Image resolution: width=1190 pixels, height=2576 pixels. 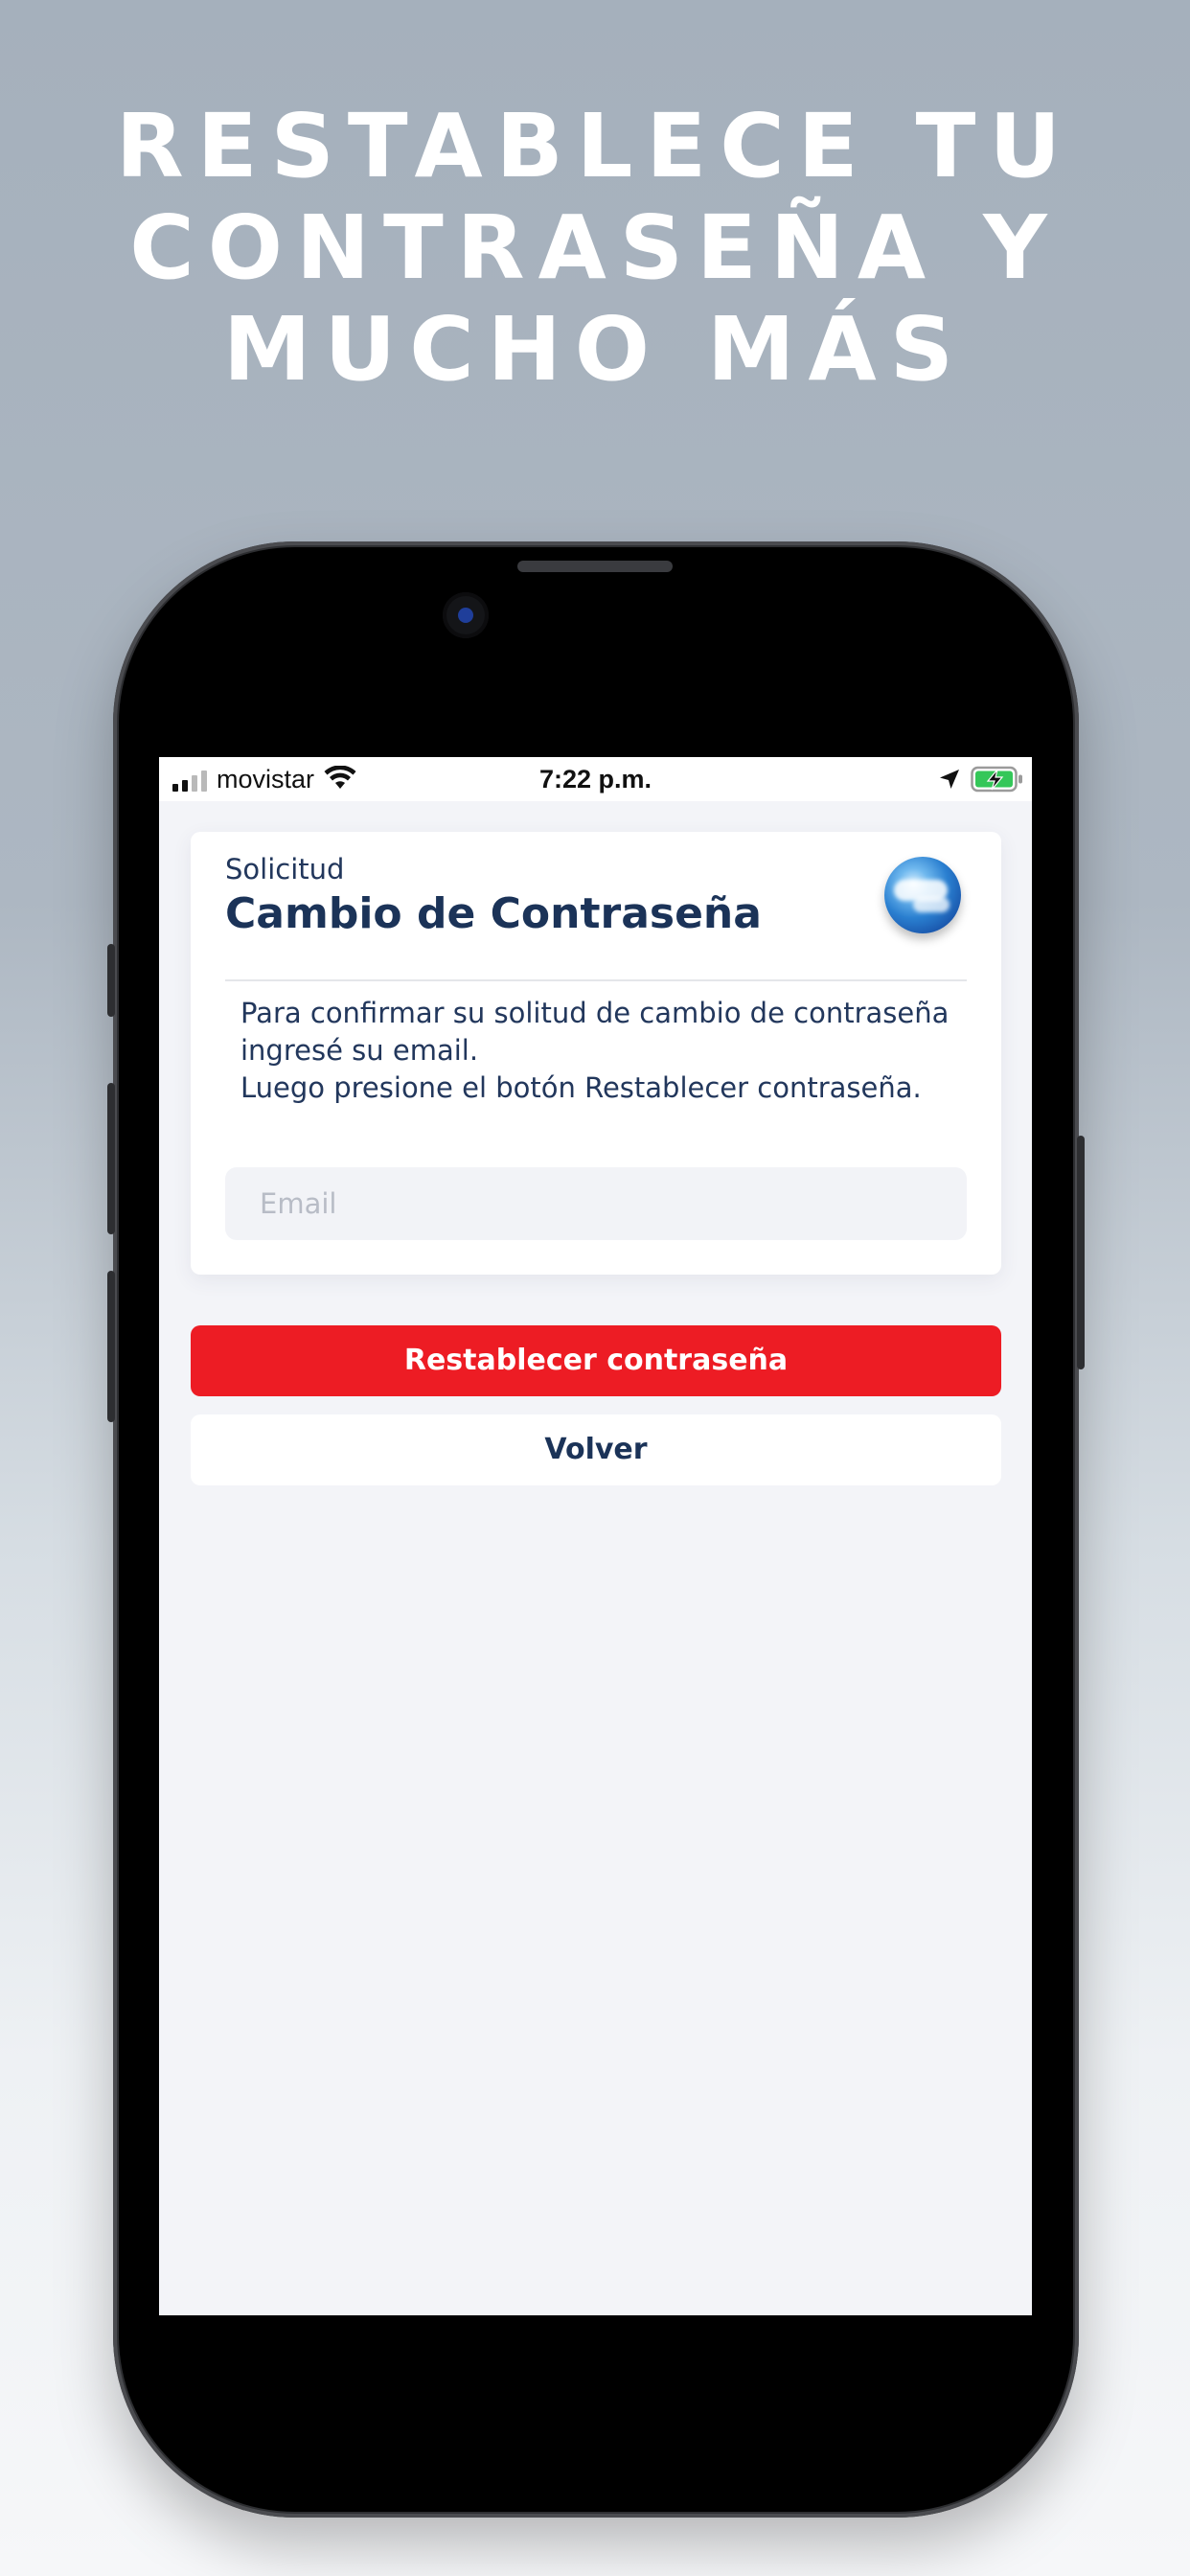 What do you see at coordinates (494, 913) in the screenshot?
I see `card-title: Cambio de Contraseña` at bounding box center [494, 913].